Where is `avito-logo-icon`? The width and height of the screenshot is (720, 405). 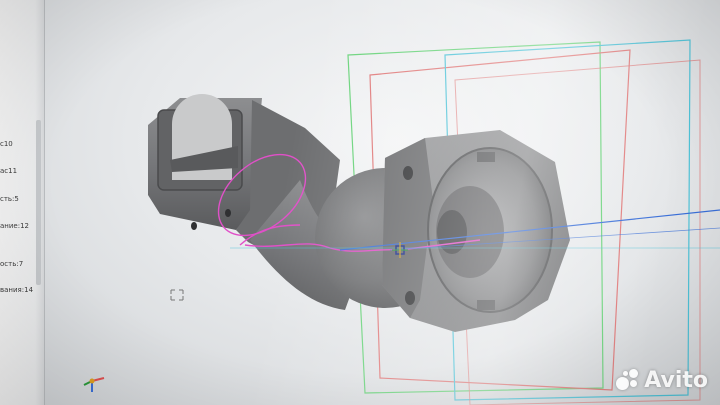
avito-logo-icon is located at coordinates (627, 380).